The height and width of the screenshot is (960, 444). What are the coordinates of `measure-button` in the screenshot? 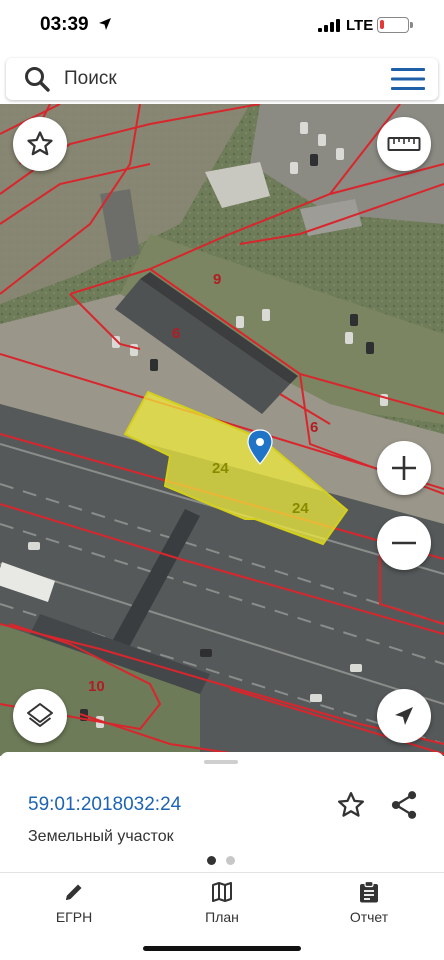 It's located at (404, 144).